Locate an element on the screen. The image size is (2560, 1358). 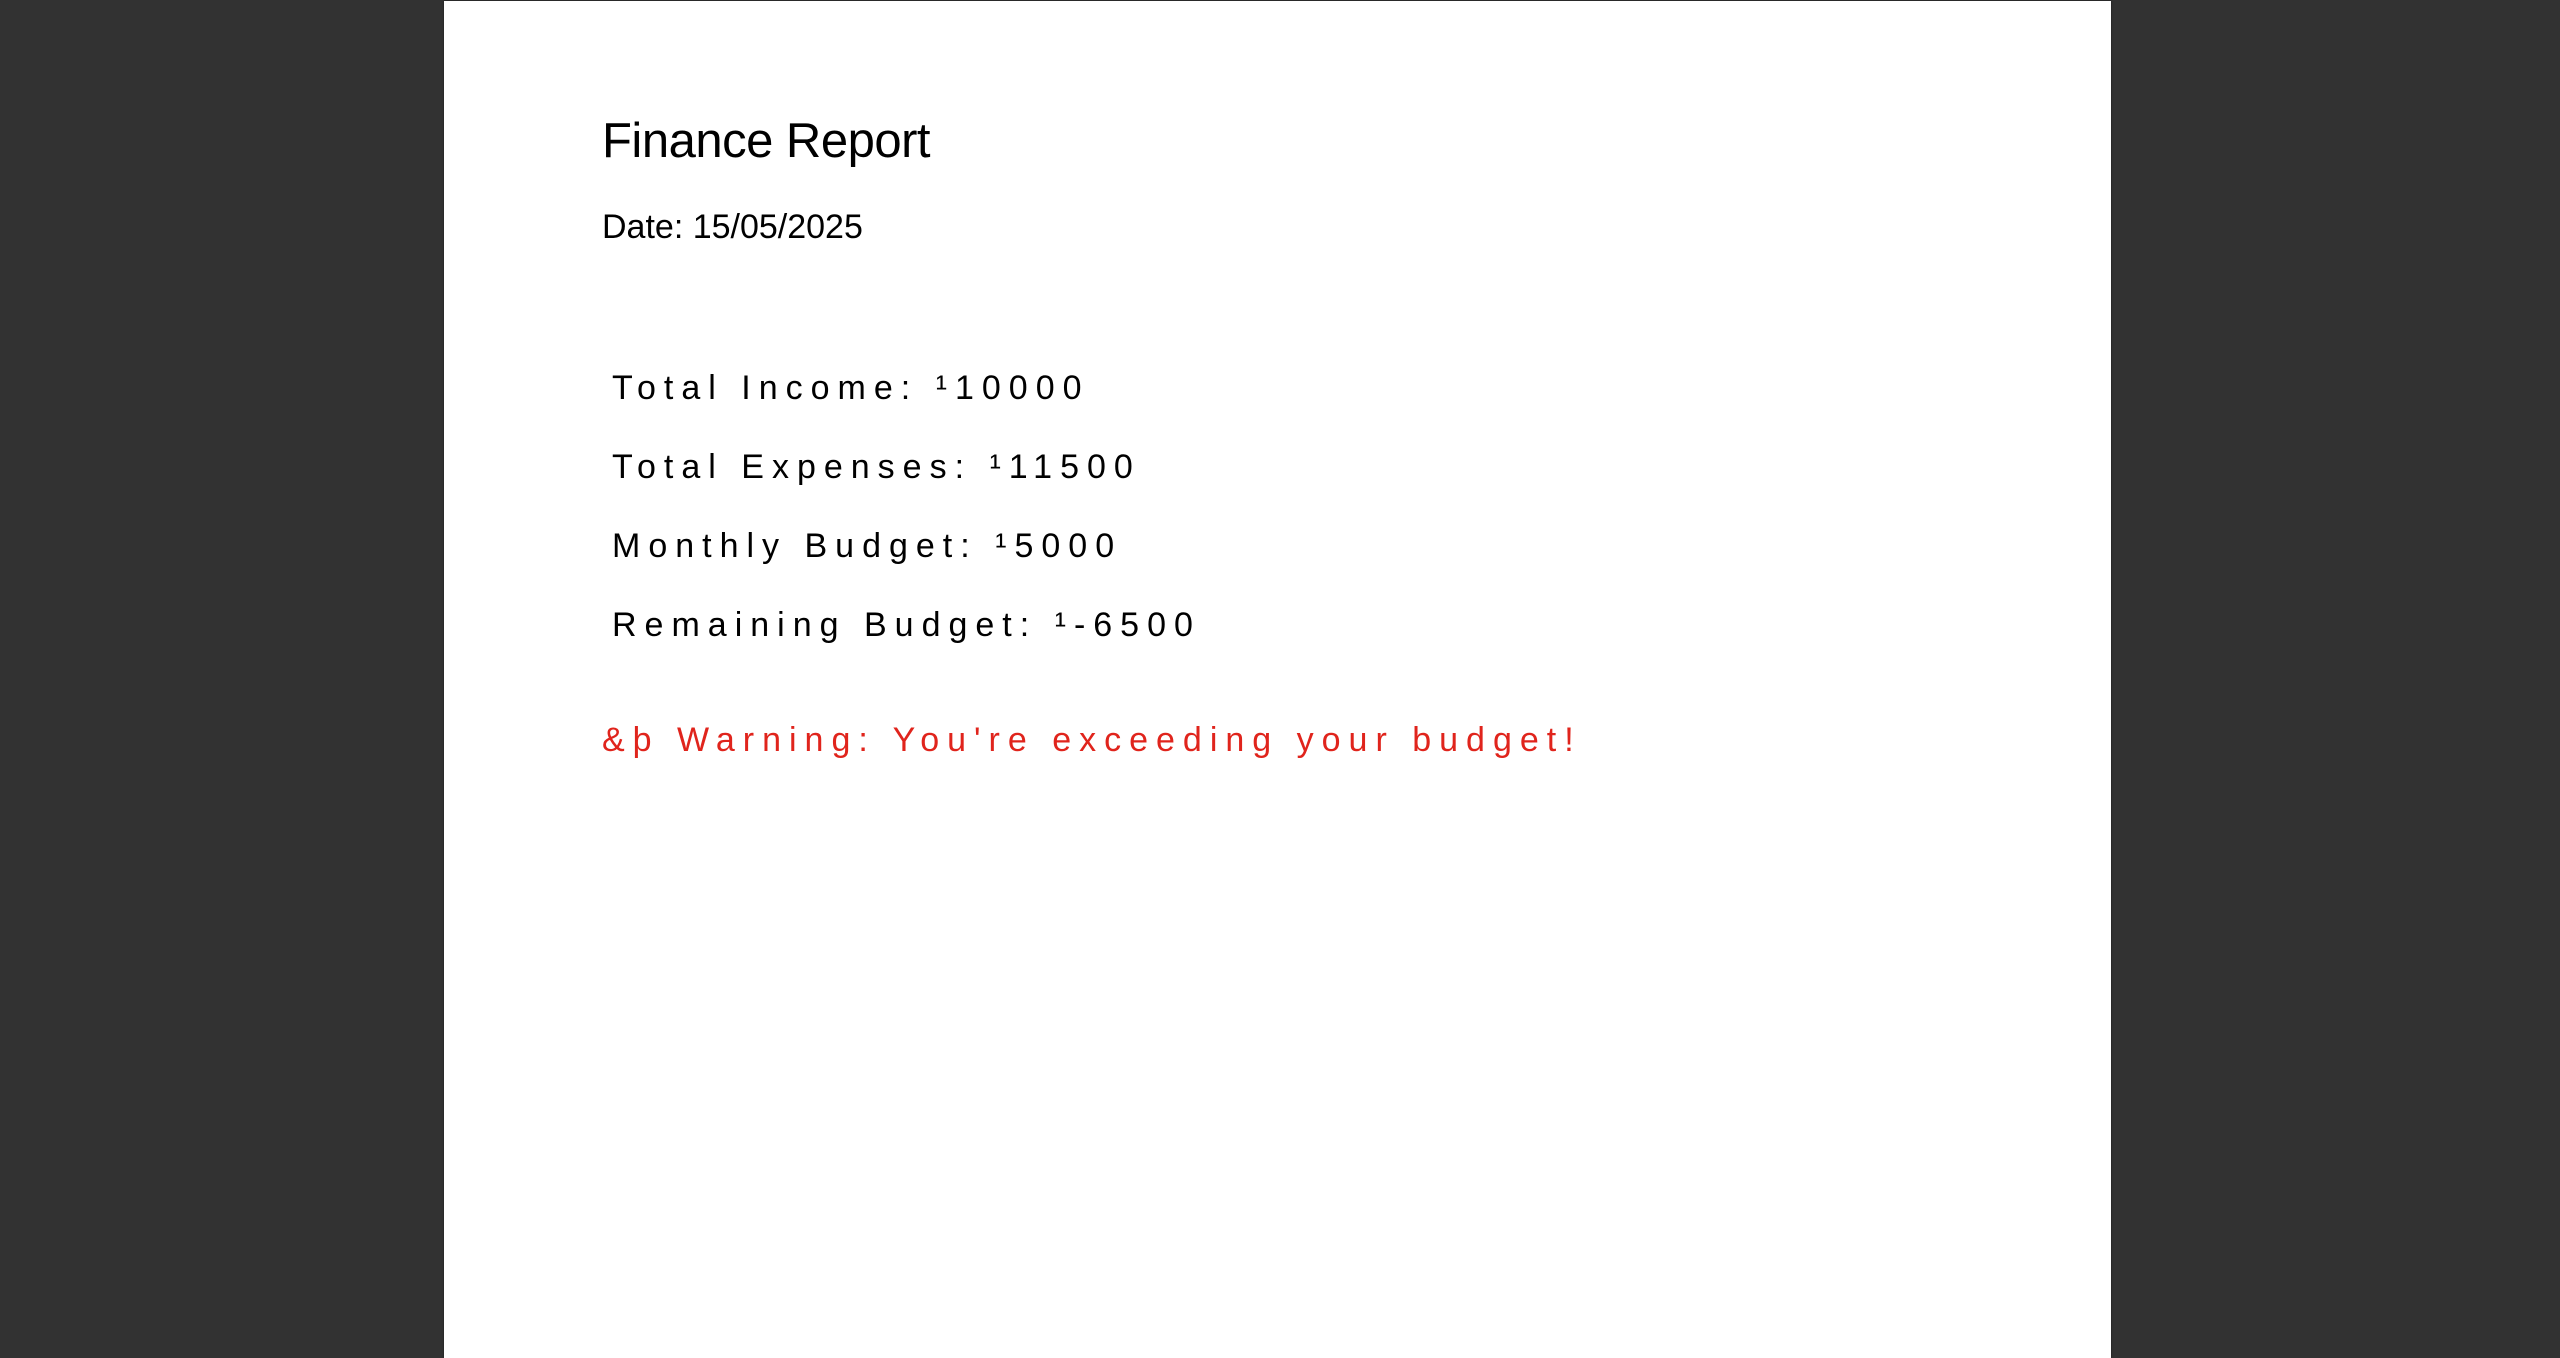
total-expenses-line: Total Expenses: ¹11500 is located at coordinates (876, 467).